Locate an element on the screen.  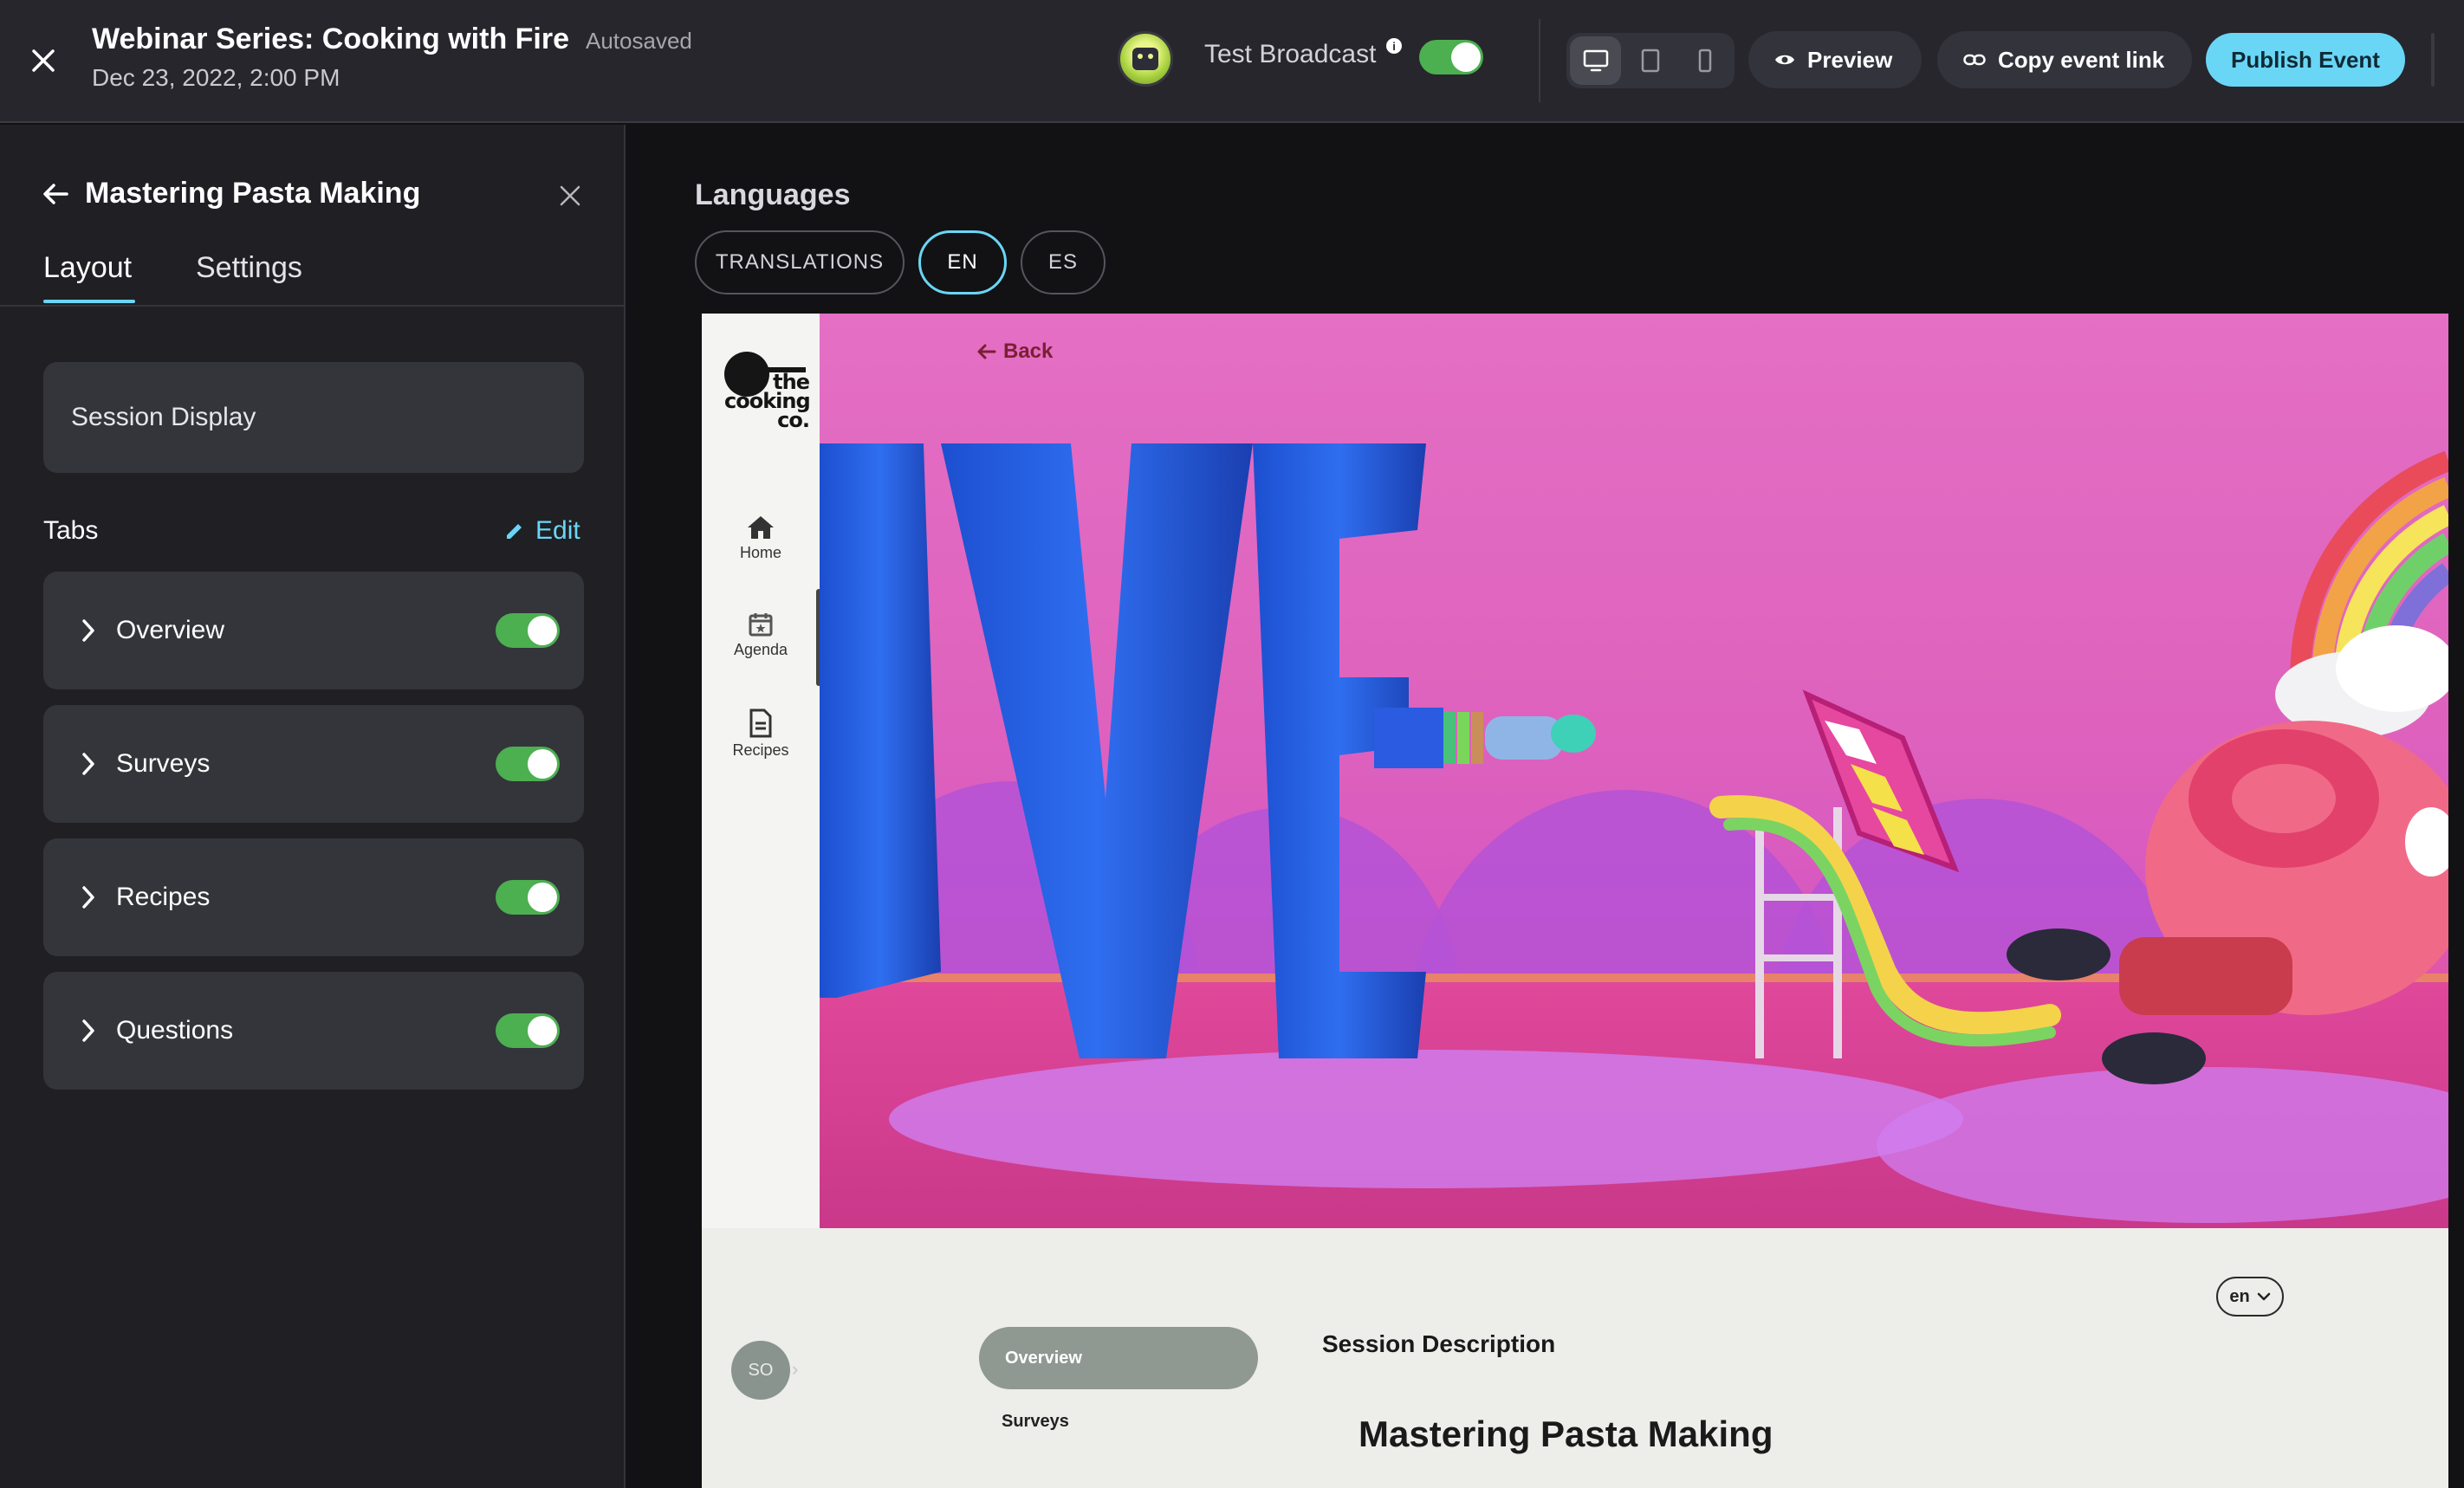
tab-row-questions: Questions is located at coordinates (313, 1031).